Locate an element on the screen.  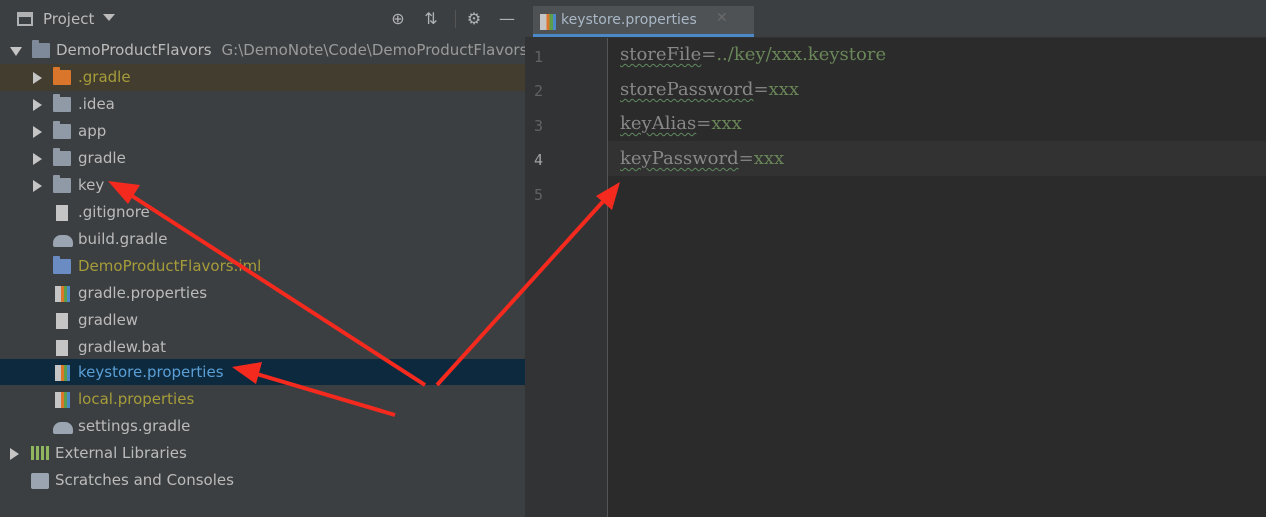
minimize-icon: — is located at coordinates (507, 19).